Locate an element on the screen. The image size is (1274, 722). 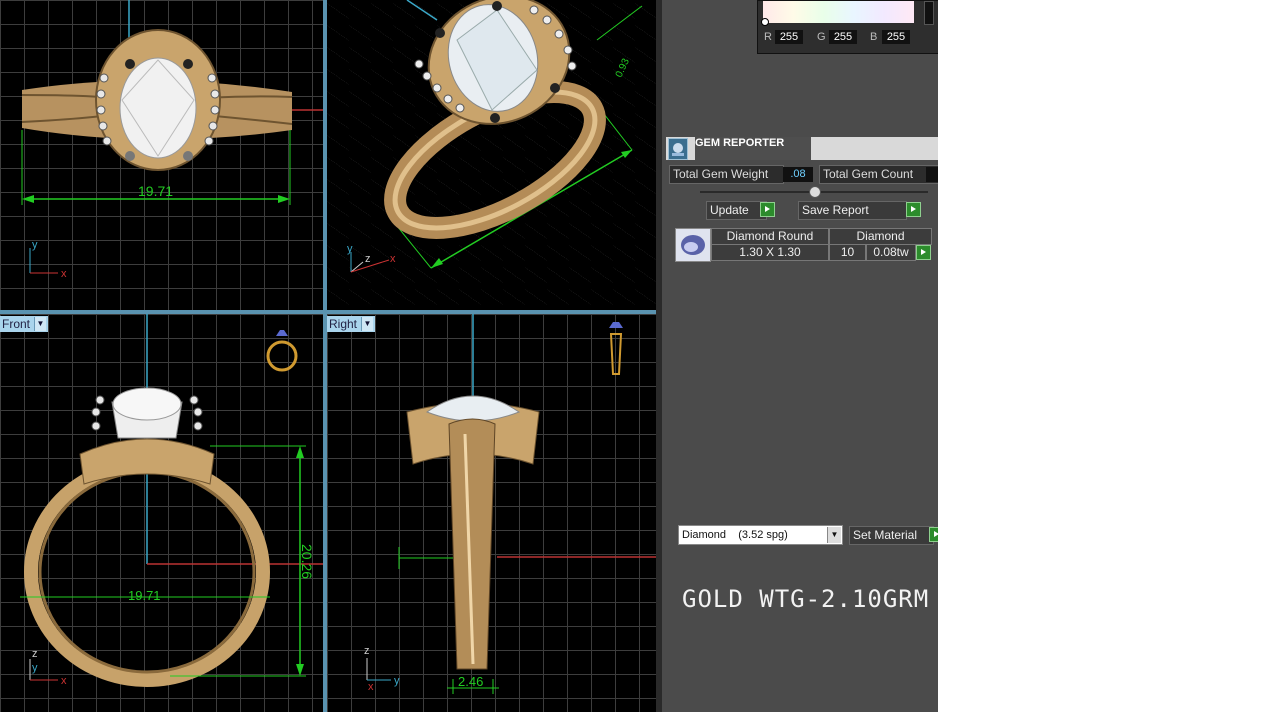
gem-reporter-title: GEM REPORTER is located at coordinates (753, 148).